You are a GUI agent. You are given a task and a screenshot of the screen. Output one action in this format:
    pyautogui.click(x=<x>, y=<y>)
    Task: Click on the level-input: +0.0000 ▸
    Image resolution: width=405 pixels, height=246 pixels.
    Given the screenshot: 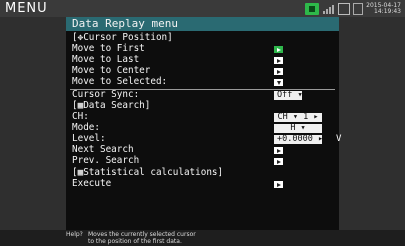 What is the action you would take?
    pyautogui.click(x=298, y=139)
    